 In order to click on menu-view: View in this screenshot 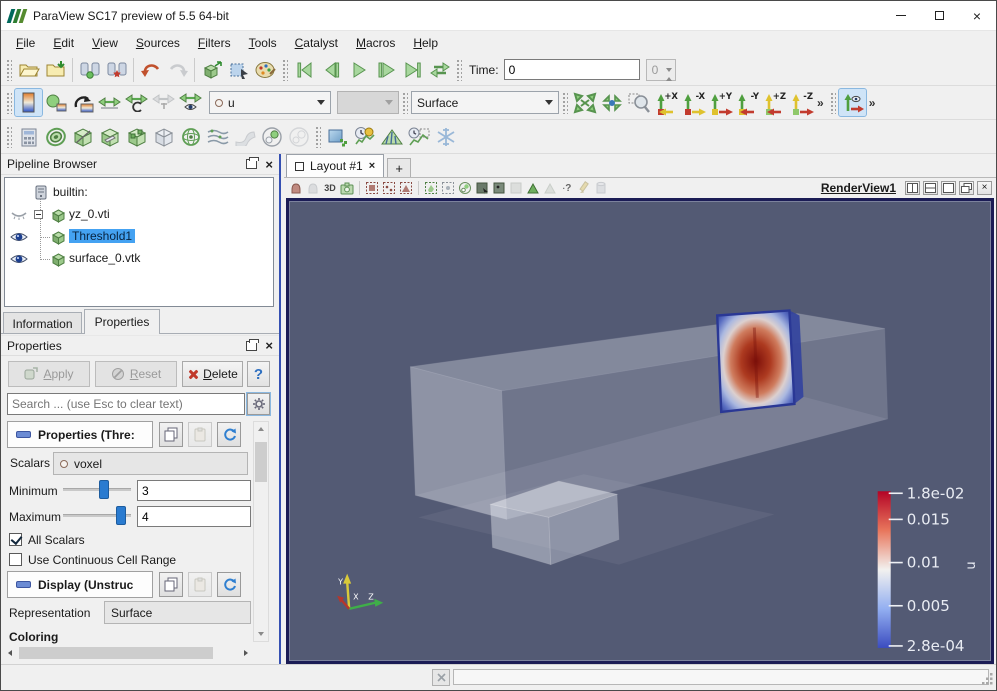, I will do `click(105, 43)`.